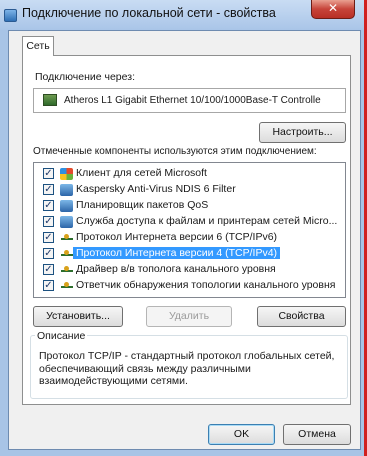 The height and width of the screenshot is (456, 367). Describe the element at coordinates (317, 434) in the screenshot. I see `cancel-button: Отмена` at that location.